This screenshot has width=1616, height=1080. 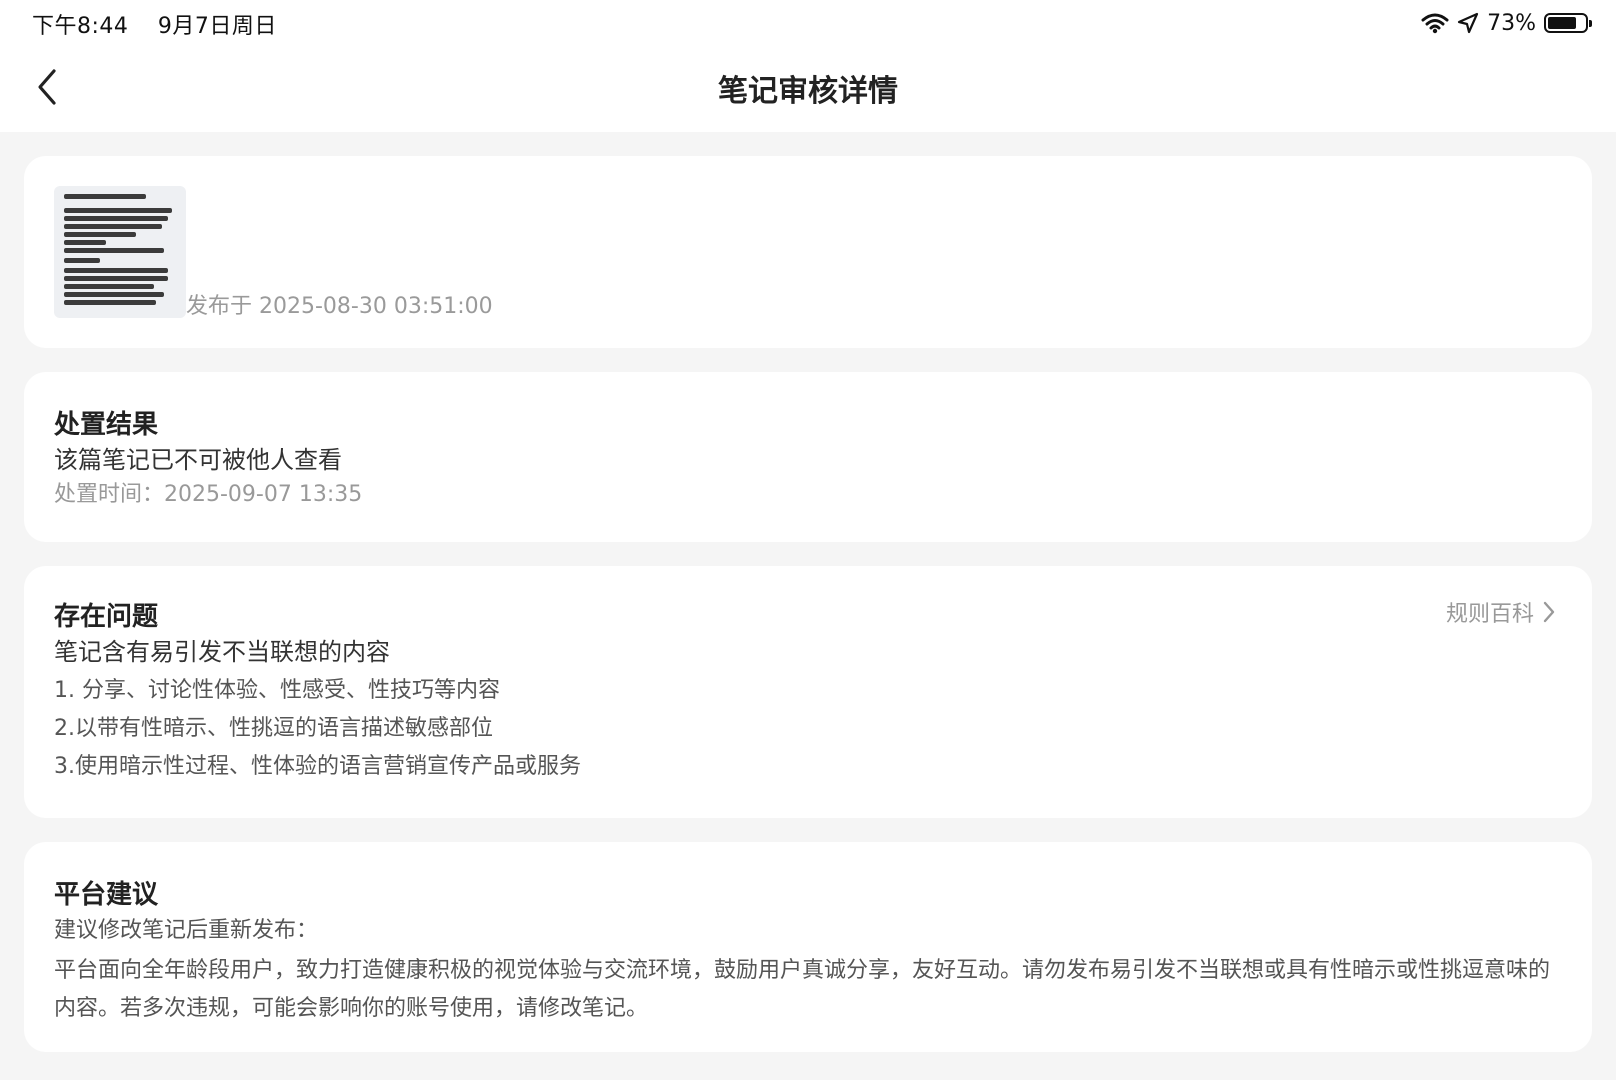 I want to click on wifi-icon, so click(x=1435, y=23).